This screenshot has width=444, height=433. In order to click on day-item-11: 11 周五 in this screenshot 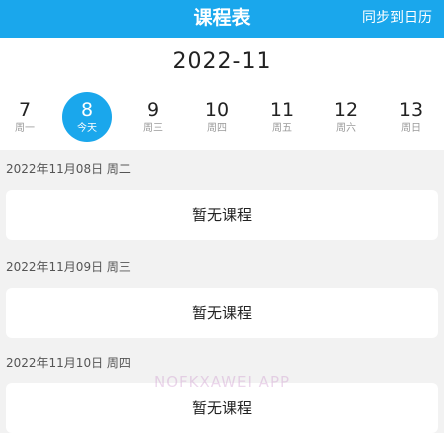, I will do `click(282, 119)`.